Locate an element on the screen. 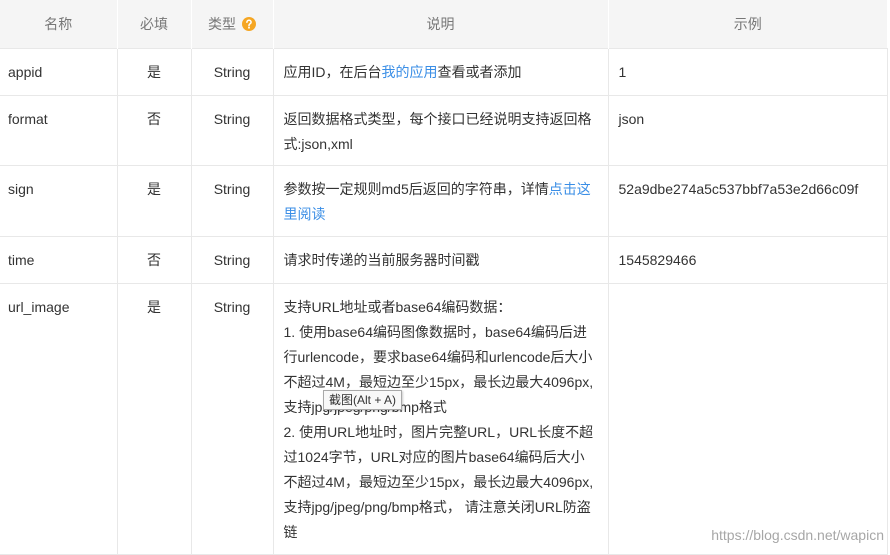 Image resolution: width=890 pixels, height=555 pixels. table-header: 名称 必填 类型 说明 示例 is located at coordinates (443, 24).